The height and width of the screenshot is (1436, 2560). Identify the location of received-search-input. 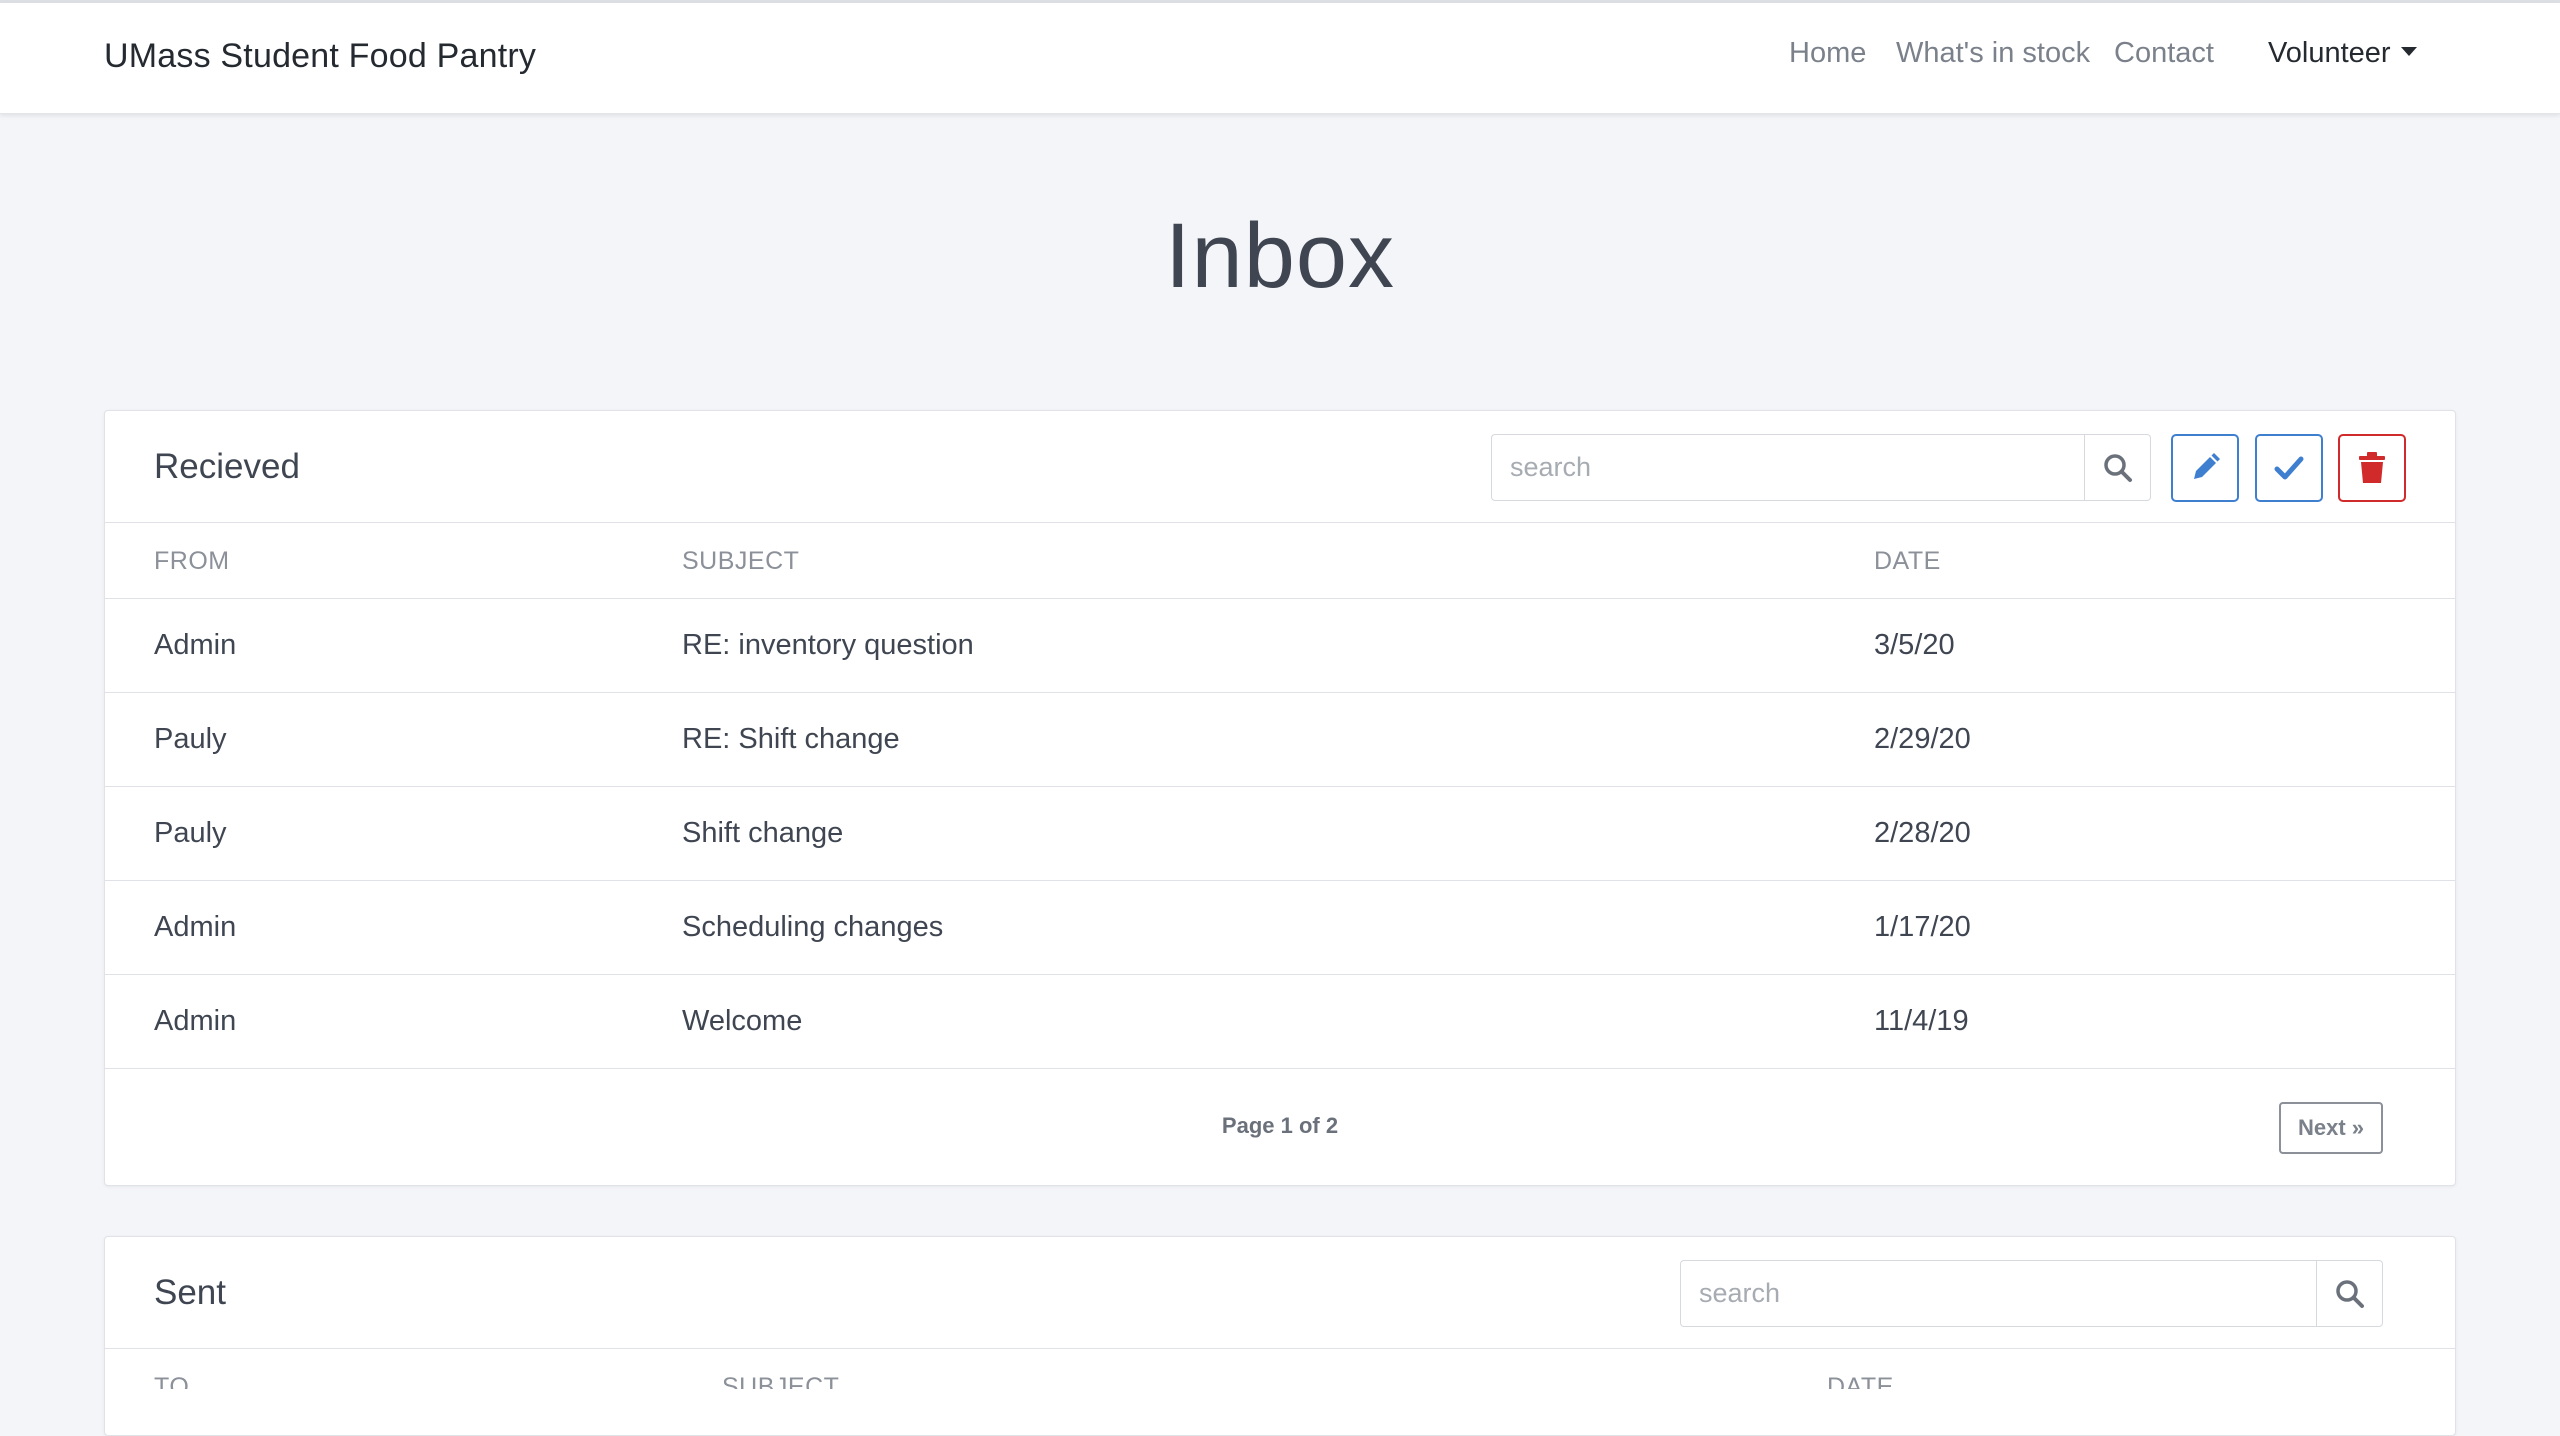
(1787, 467).